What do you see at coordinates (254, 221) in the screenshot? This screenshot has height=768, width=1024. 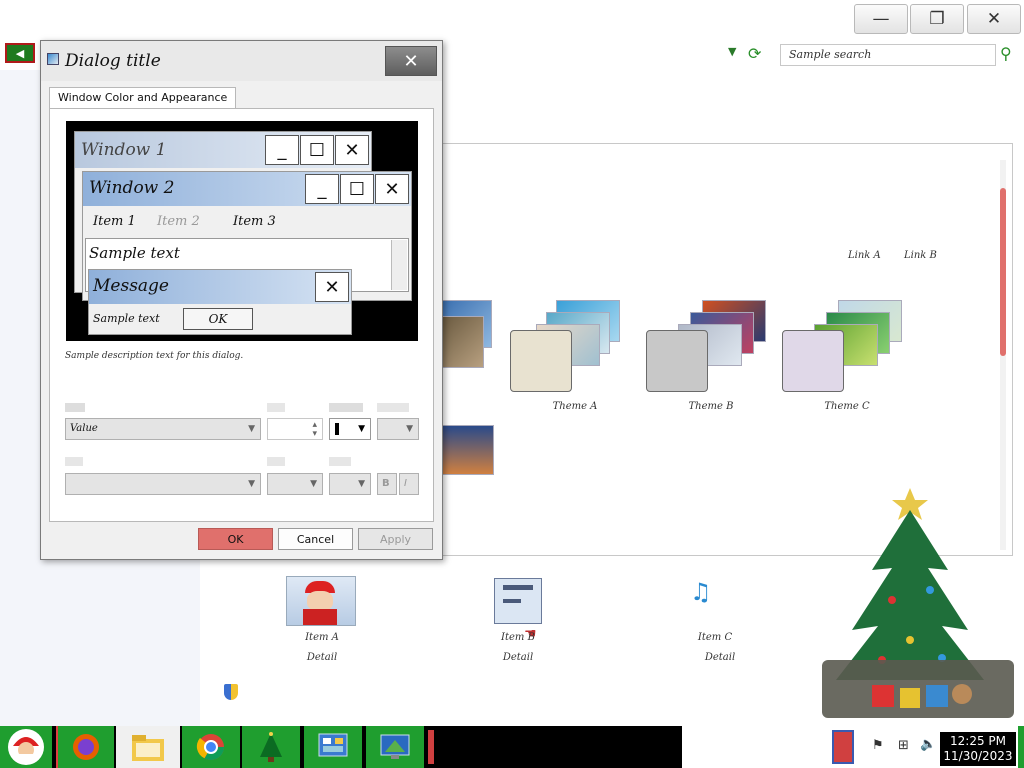 I see `preview-menu-item-3: Item 3` at bounding box center [254, 221].